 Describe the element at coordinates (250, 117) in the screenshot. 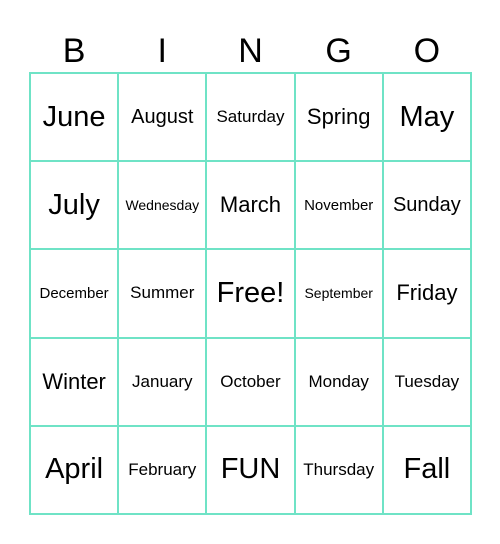

I see `bingo-cell: Saturday` at that location.